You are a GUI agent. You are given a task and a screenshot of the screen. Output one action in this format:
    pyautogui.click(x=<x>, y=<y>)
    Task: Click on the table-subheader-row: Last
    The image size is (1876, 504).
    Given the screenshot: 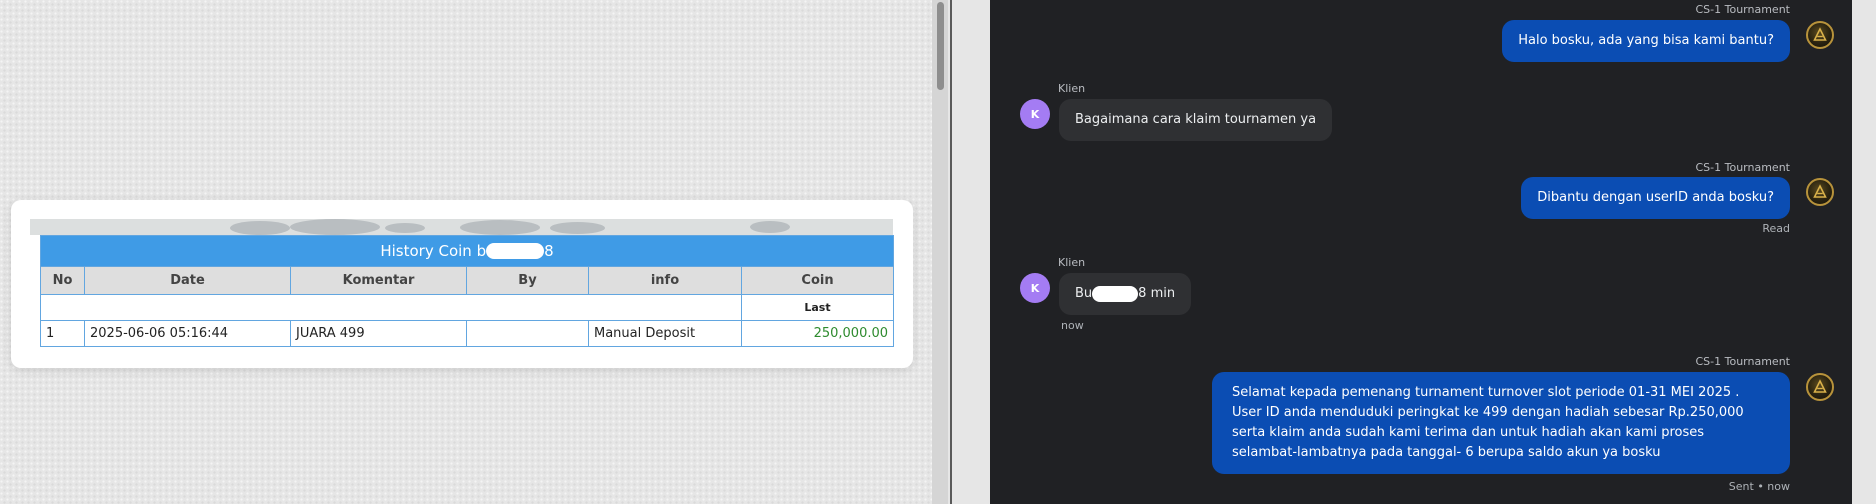 What is the action you would take?
    pyautogui.click(x=467, y=307)
    